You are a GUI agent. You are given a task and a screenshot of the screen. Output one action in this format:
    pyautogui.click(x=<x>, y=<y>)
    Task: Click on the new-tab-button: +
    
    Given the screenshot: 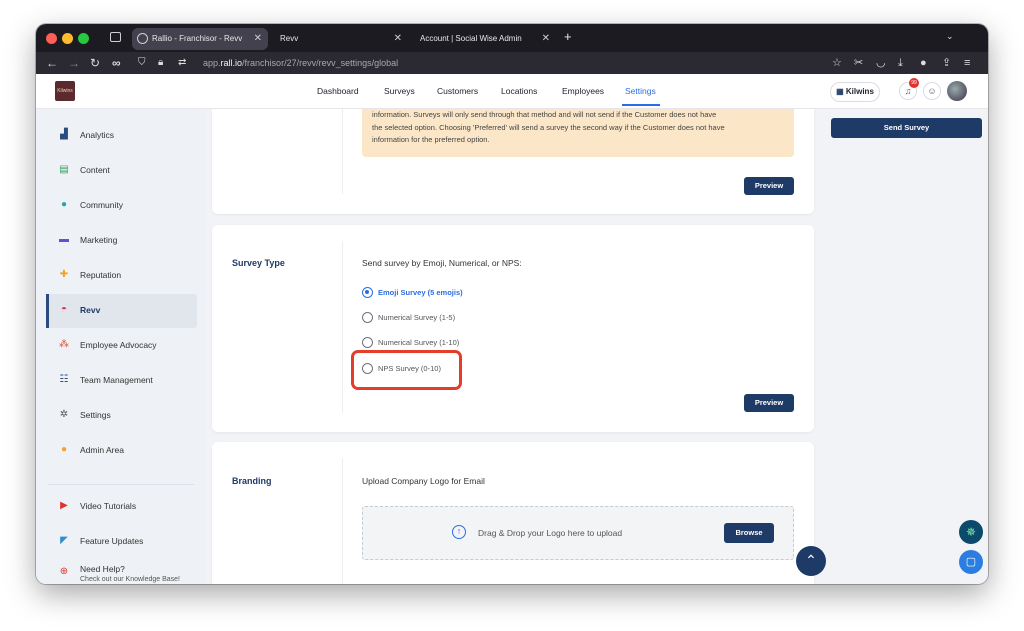 What is the action you would take?
    pyautogui.click(x=568, y=36)
    